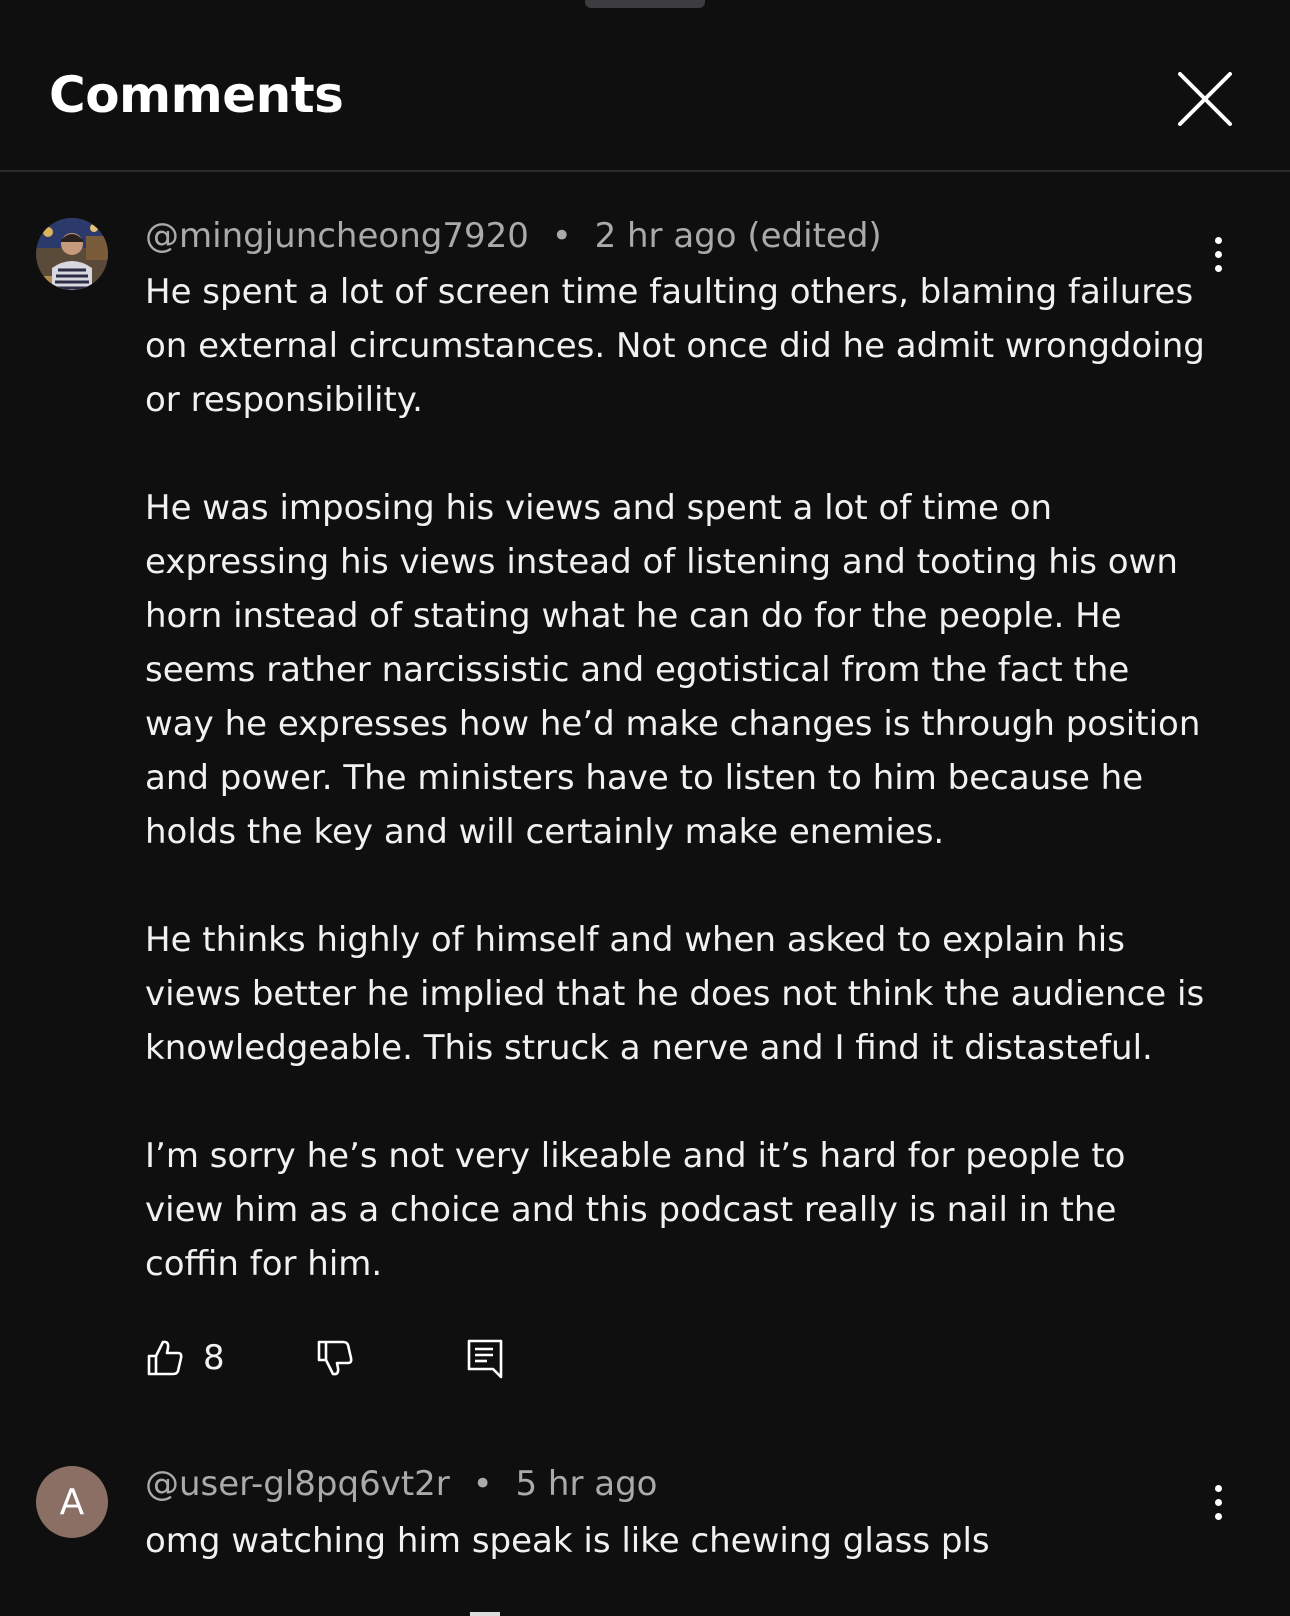 Image resolution: width=1290 pixels, height=1616 pixels. I want to click on page-title: Comments, so click(196, 95).